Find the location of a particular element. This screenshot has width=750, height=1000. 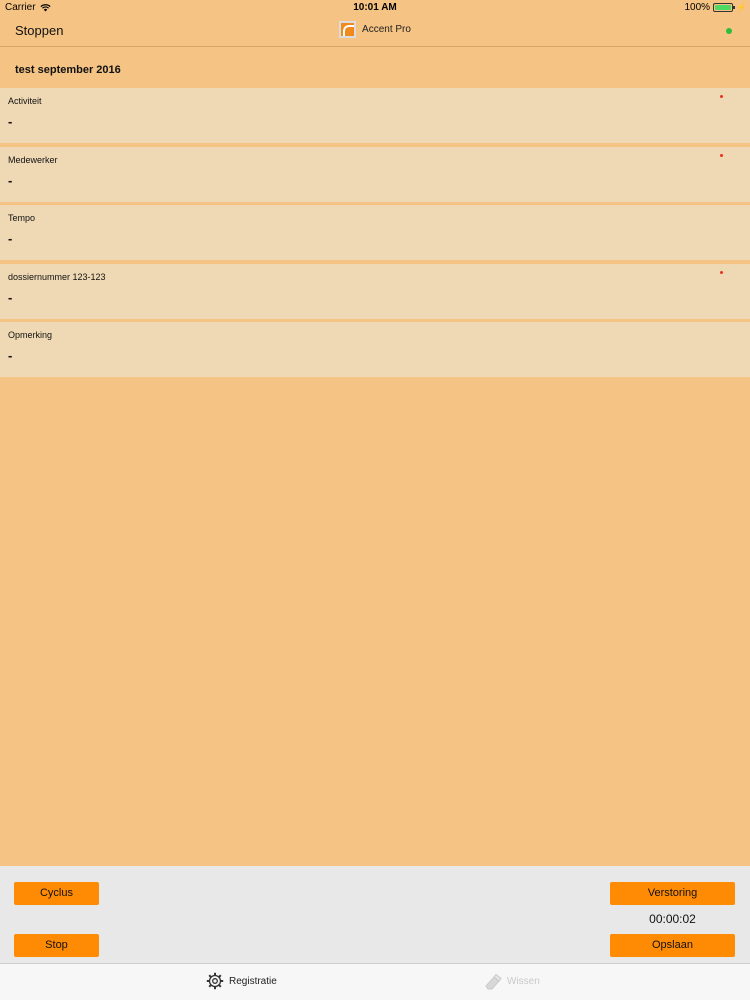

status-bar: Carrier 10:01 AM 100% ⚡ is located at coordinates (375, 8).